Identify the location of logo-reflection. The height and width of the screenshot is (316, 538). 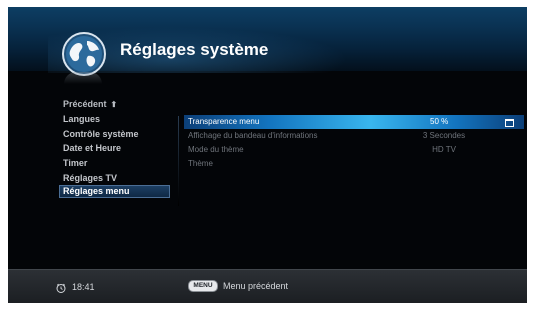
(83, 78).